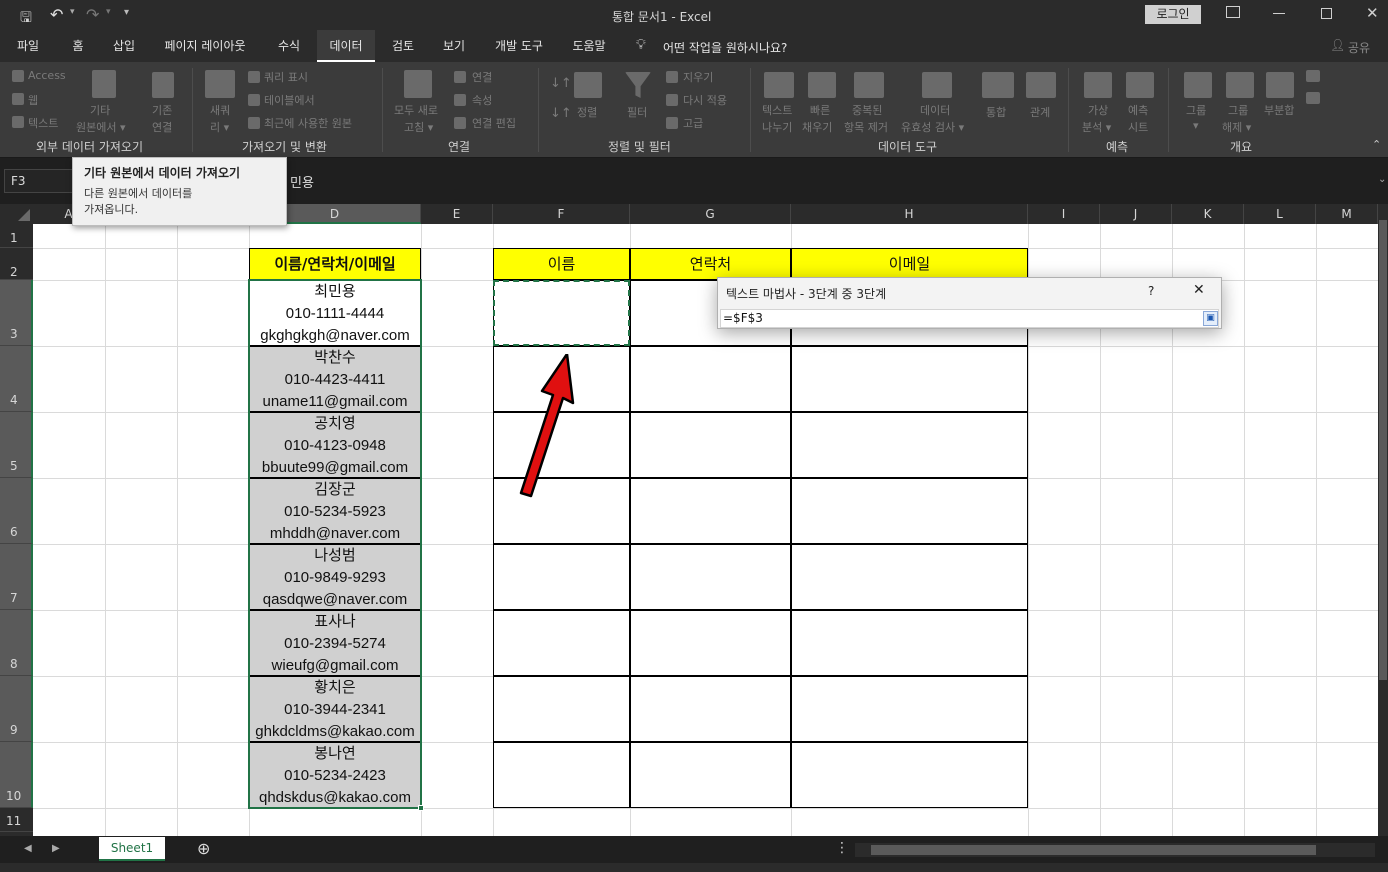  I want to click on tab-review: 검토, so click(403, 46).